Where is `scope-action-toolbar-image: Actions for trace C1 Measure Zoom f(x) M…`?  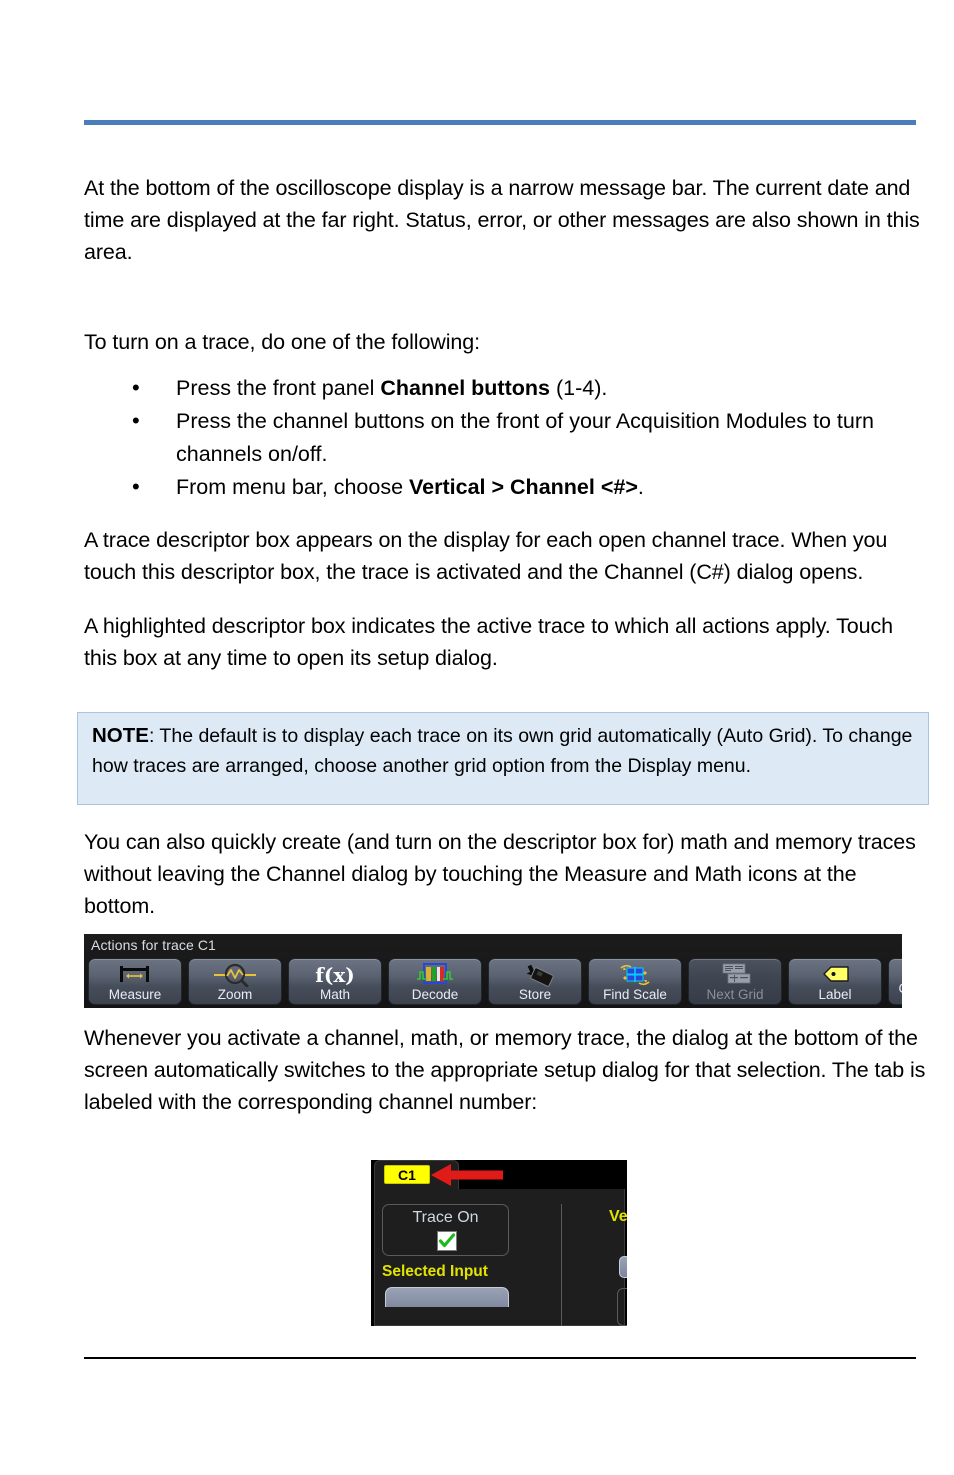 scope-action-toolbar-image: Actions for trace C1 Measure Zoom f(x) M… is located at coordinates (493, 971).